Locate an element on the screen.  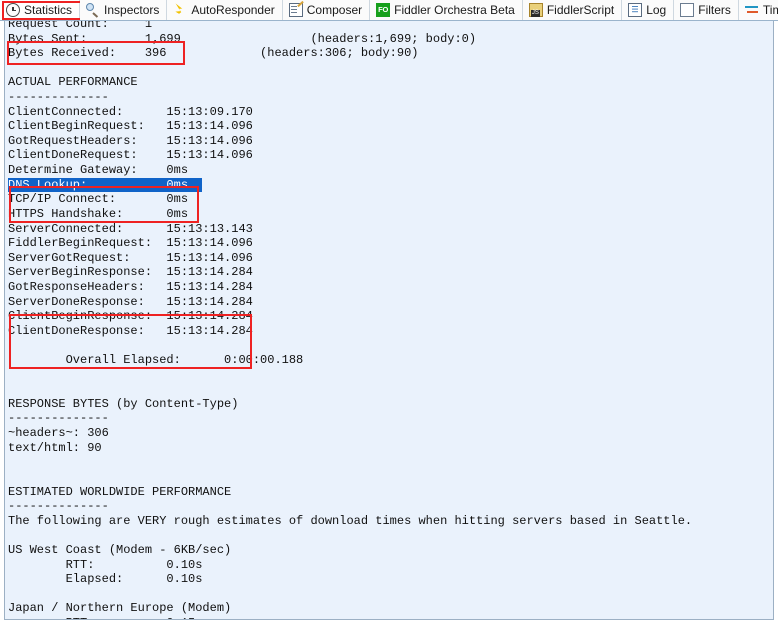
magnifier-icon is located at coordinates (93, 10).